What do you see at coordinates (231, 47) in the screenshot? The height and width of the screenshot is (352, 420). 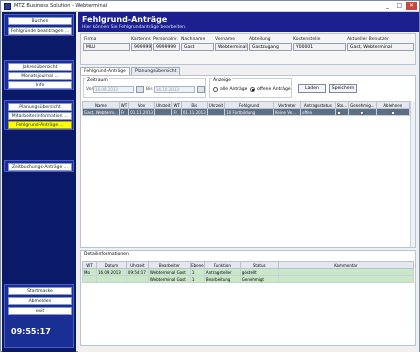 I see `field-vorname: Webterminal` at bounding box center [231, 47].